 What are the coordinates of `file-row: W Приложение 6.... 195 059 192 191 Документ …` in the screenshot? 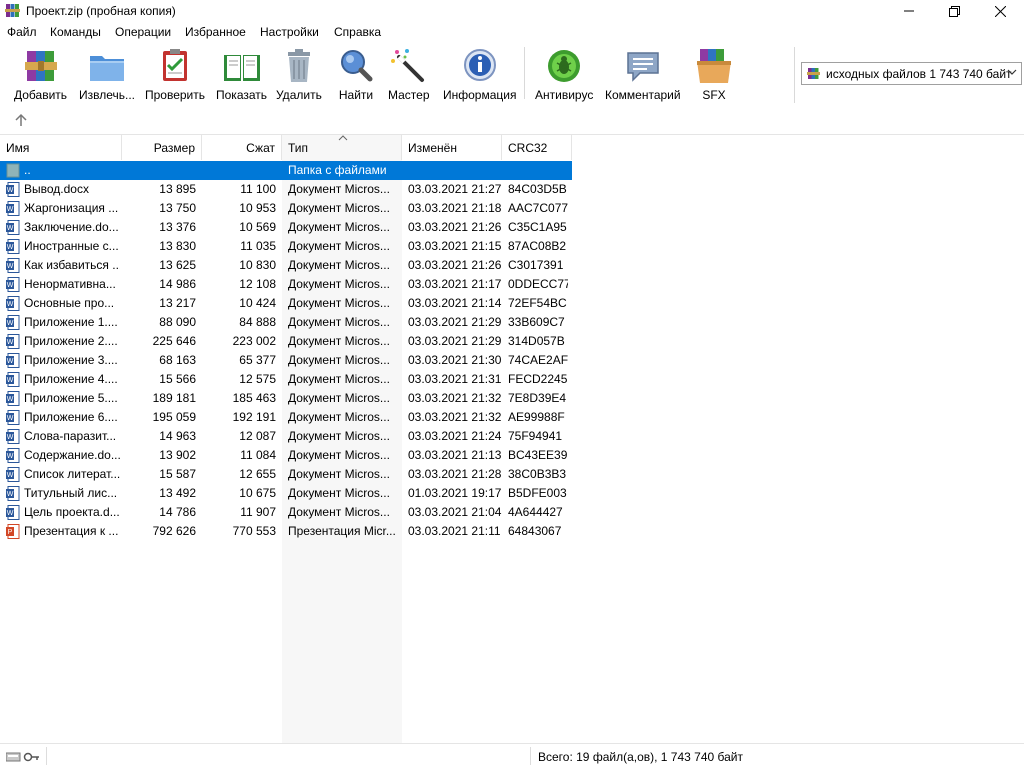 It's located at (286, 417).